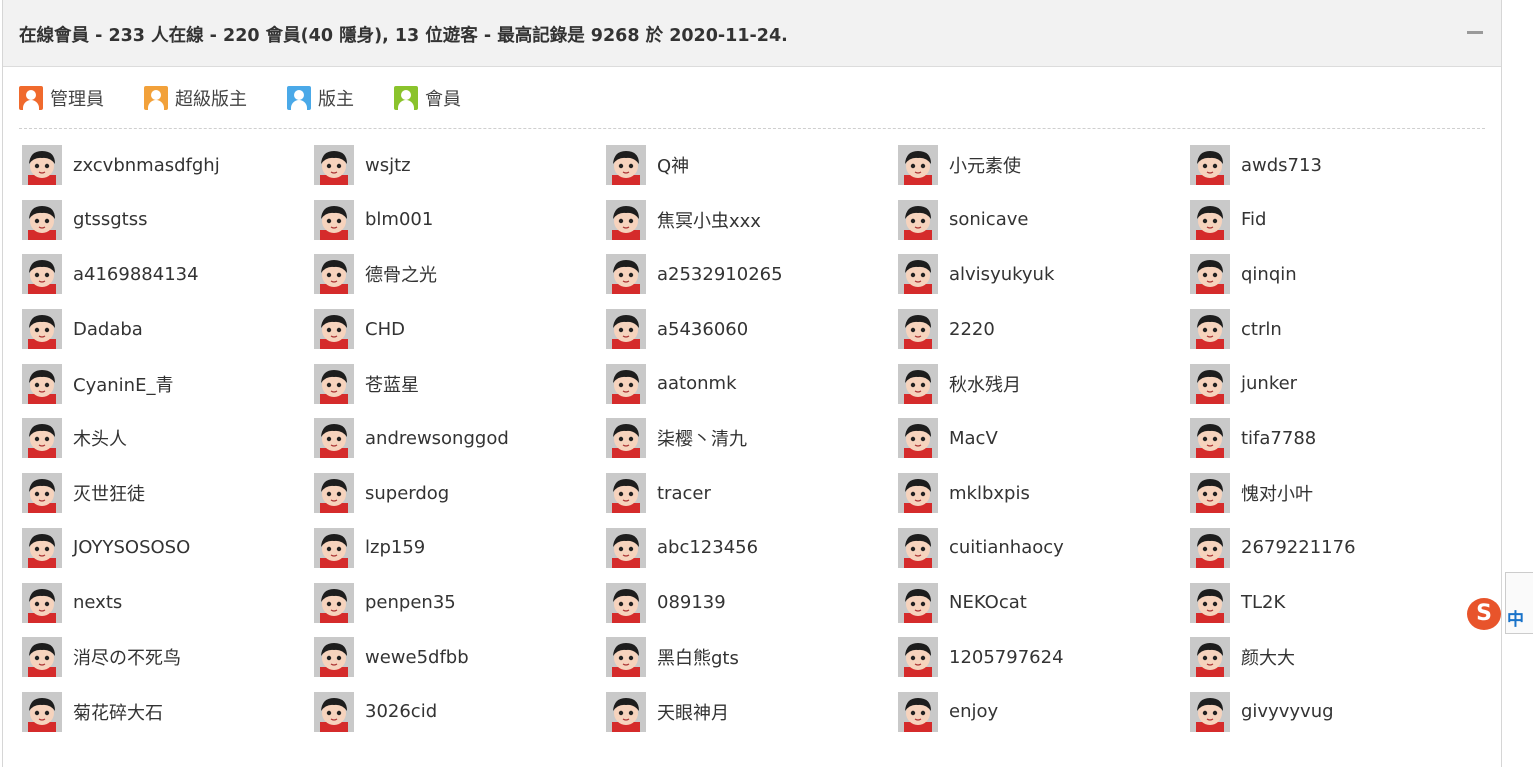 Image resolution: width=1533 pixels, height=767 pixels. What do you see at coordinates (417, 657) in the screenshot?
I see `member-username: wewe5dfbb` at bounding box center [417, 657].